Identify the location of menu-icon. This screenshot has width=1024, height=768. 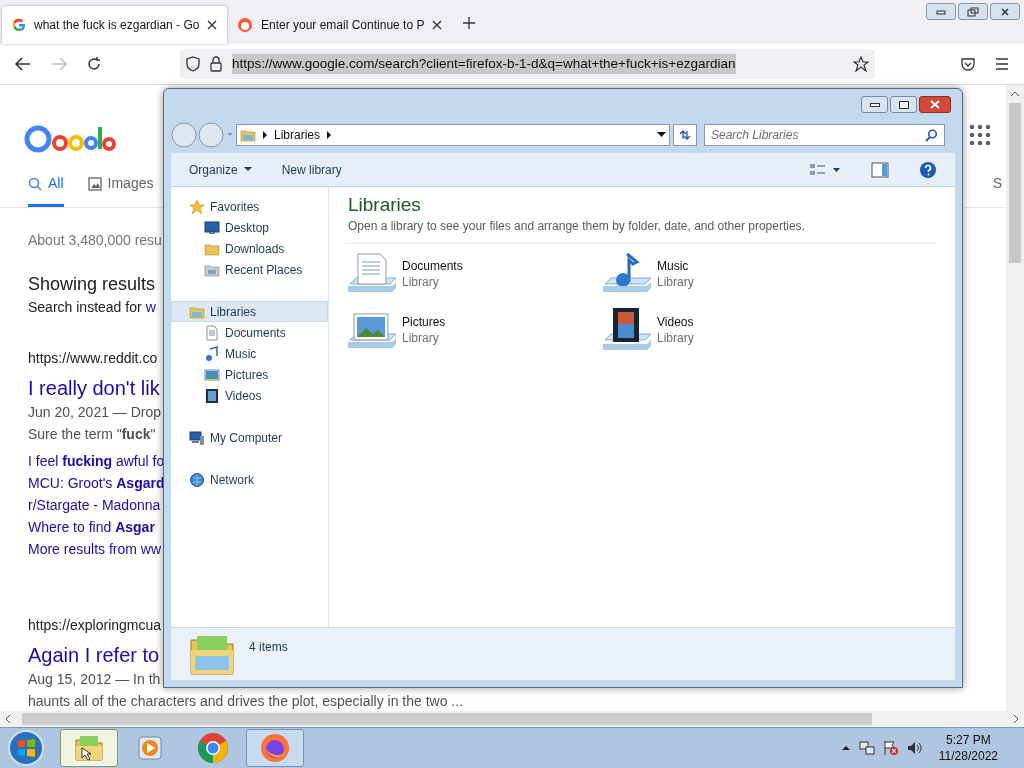
(1002, 64).